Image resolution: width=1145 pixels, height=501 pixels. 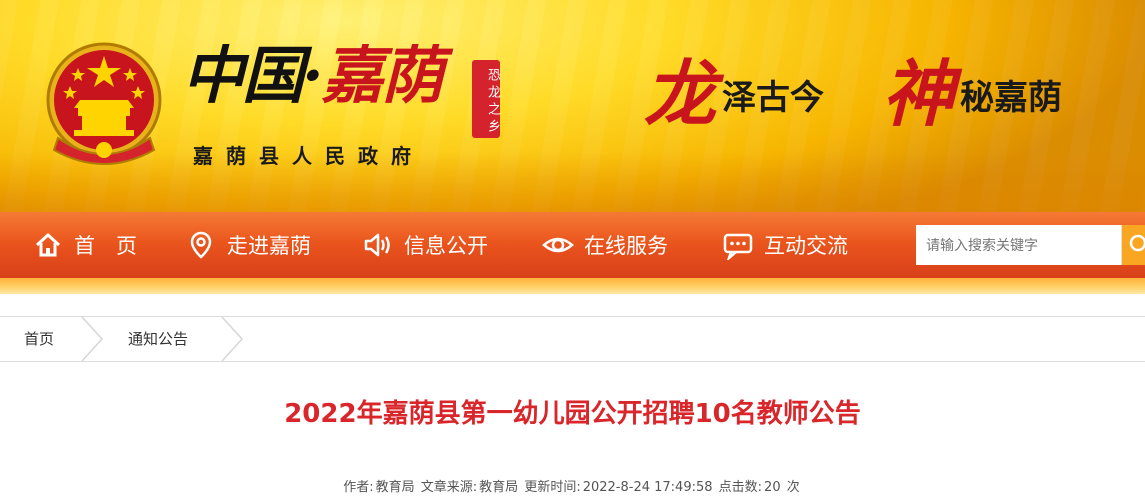 I want to click on chat-icon, so click(x=738, y=245).